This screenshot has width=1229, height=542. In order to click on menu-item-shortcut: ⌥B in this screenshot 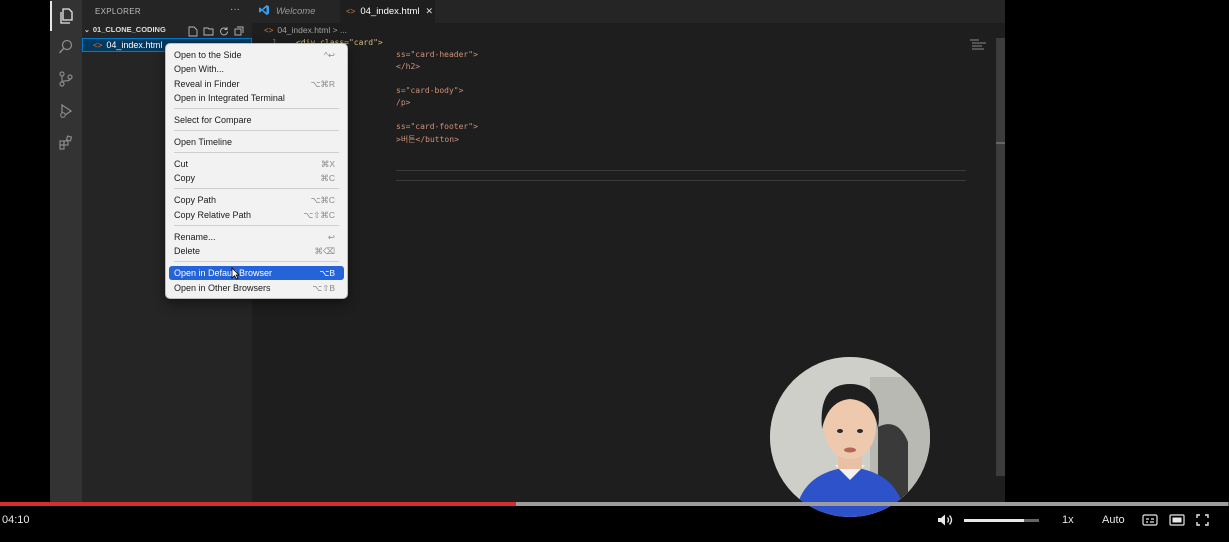, I will do `click(327, 272)`.